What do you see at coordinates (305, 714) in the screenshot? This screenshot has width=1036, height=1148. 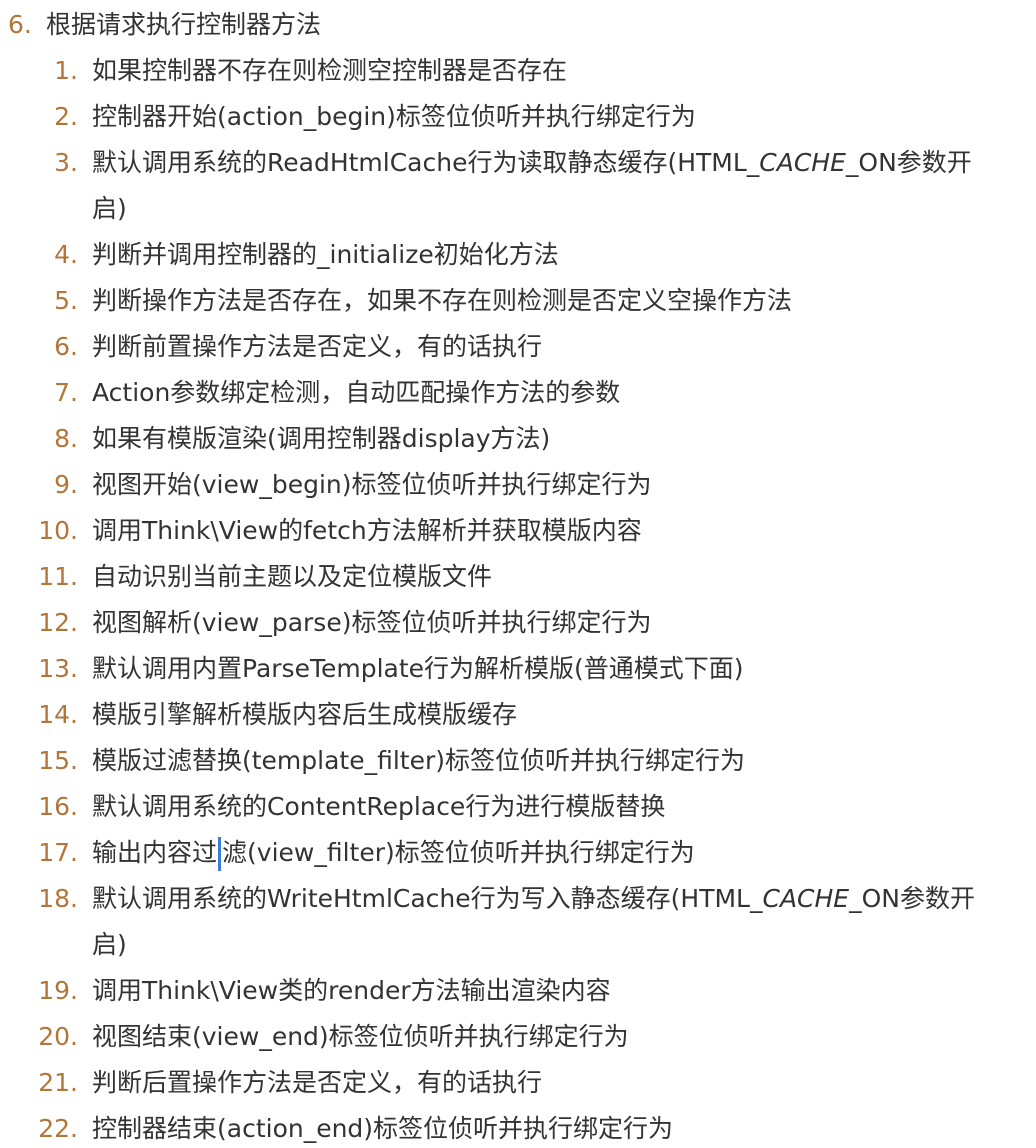 I see `list-item-text: 模版引擎解析模版内容后生成模版缓存` at bounding box center [305, 714].